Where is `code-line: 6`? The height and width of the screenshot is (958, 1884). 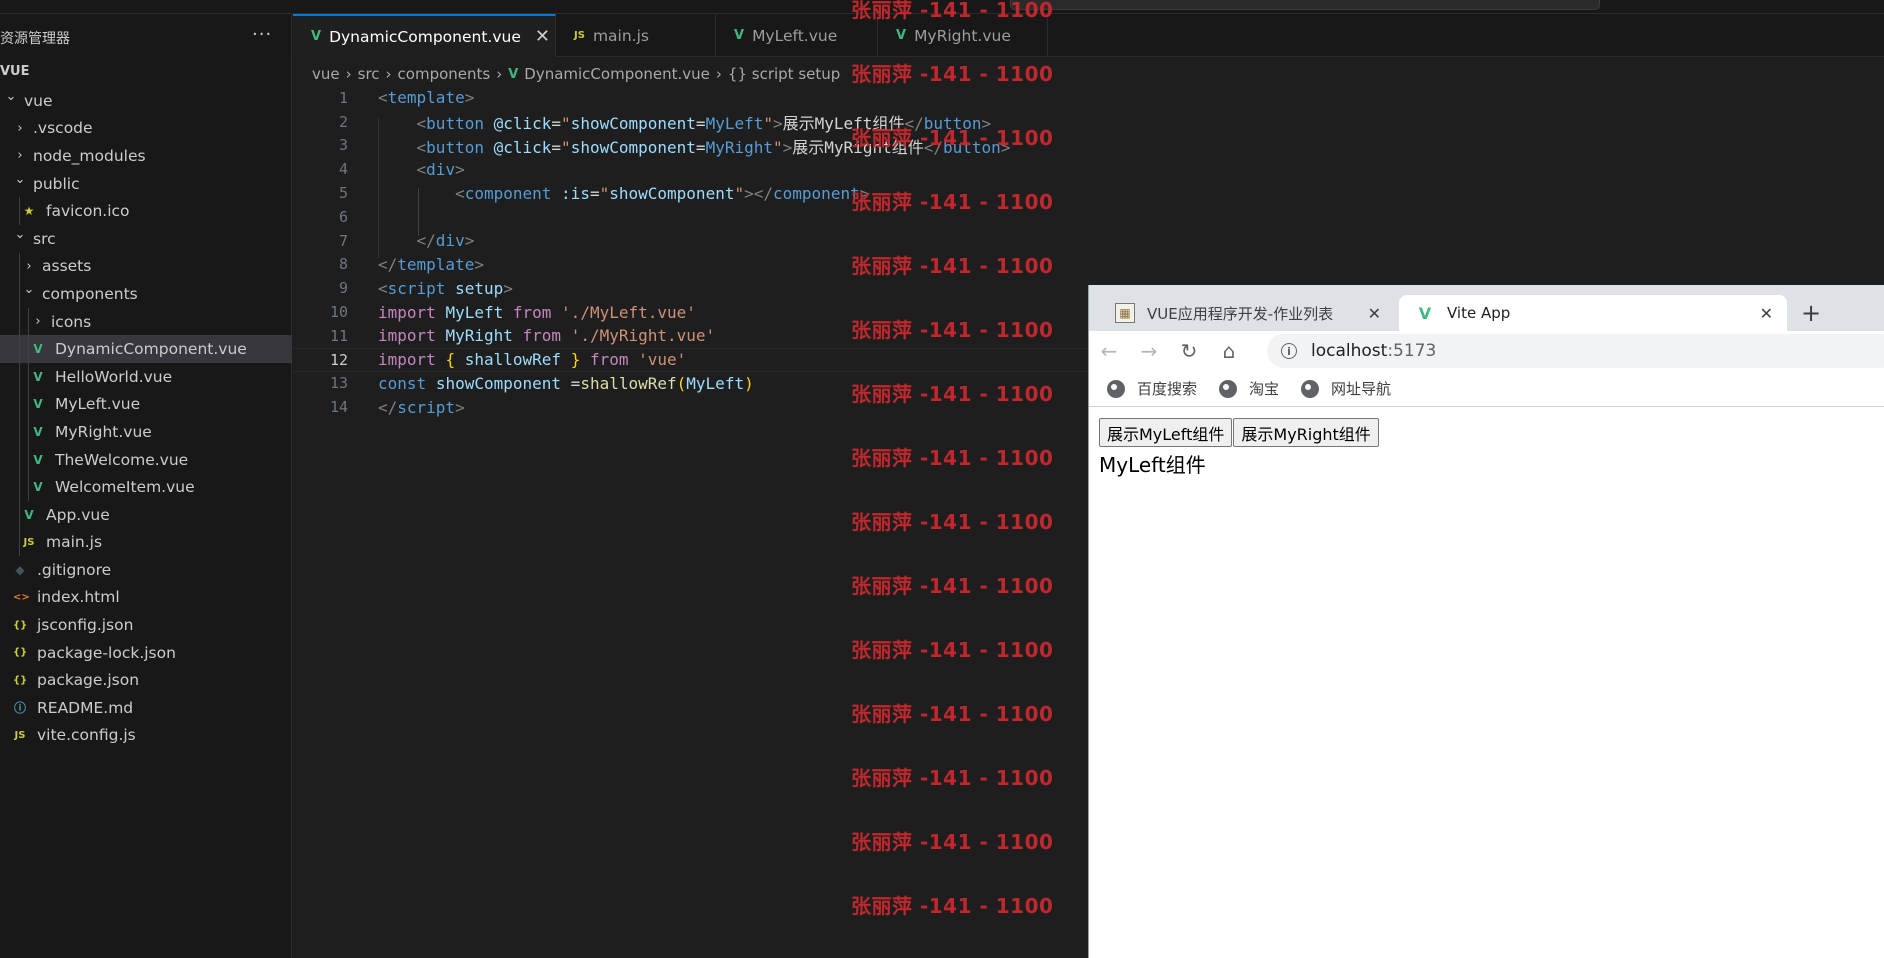 code-line: 6 is located at coordinates (690, 217).